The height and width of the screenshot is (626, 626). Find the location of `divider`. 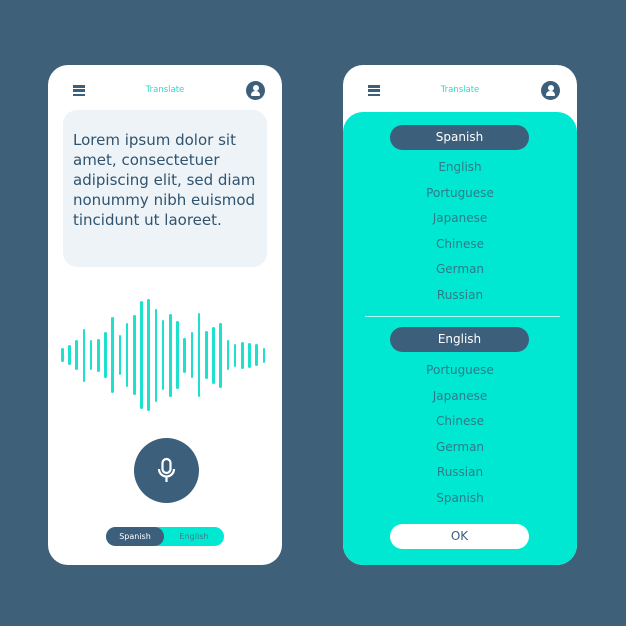

divider is located at coordinates (462, 316).